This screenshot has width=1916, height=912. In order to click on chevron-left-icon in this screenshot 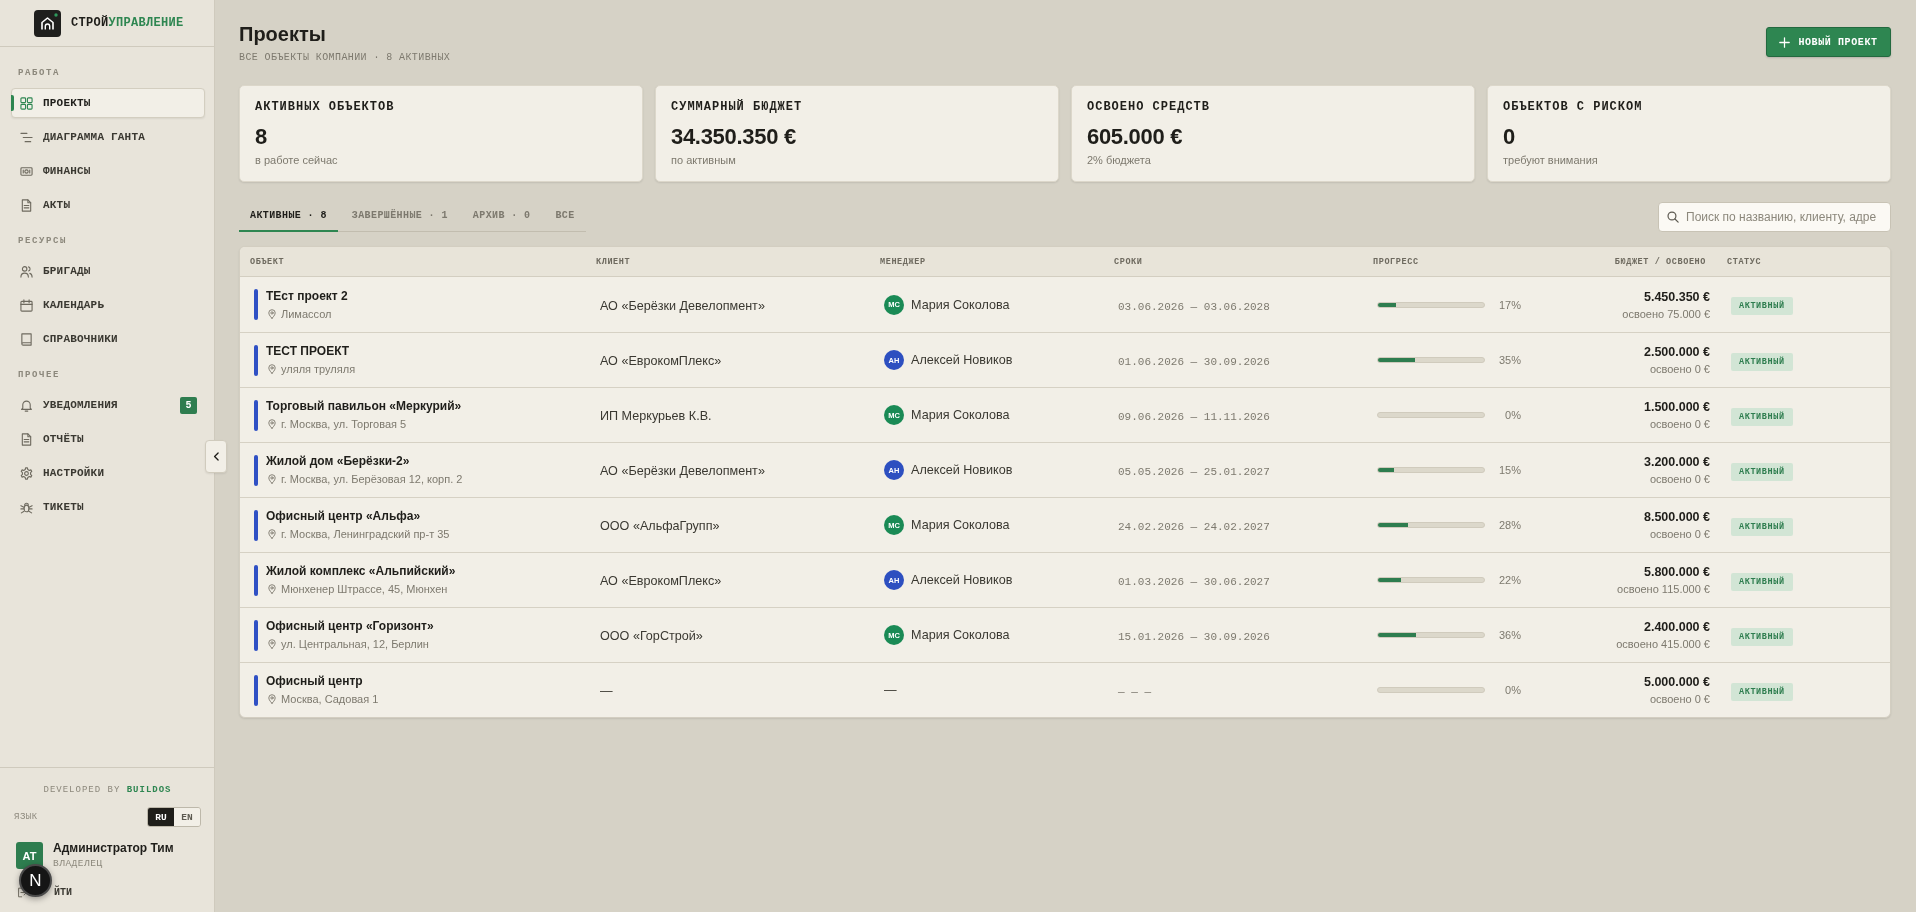, I will do `click(216, 456)`.